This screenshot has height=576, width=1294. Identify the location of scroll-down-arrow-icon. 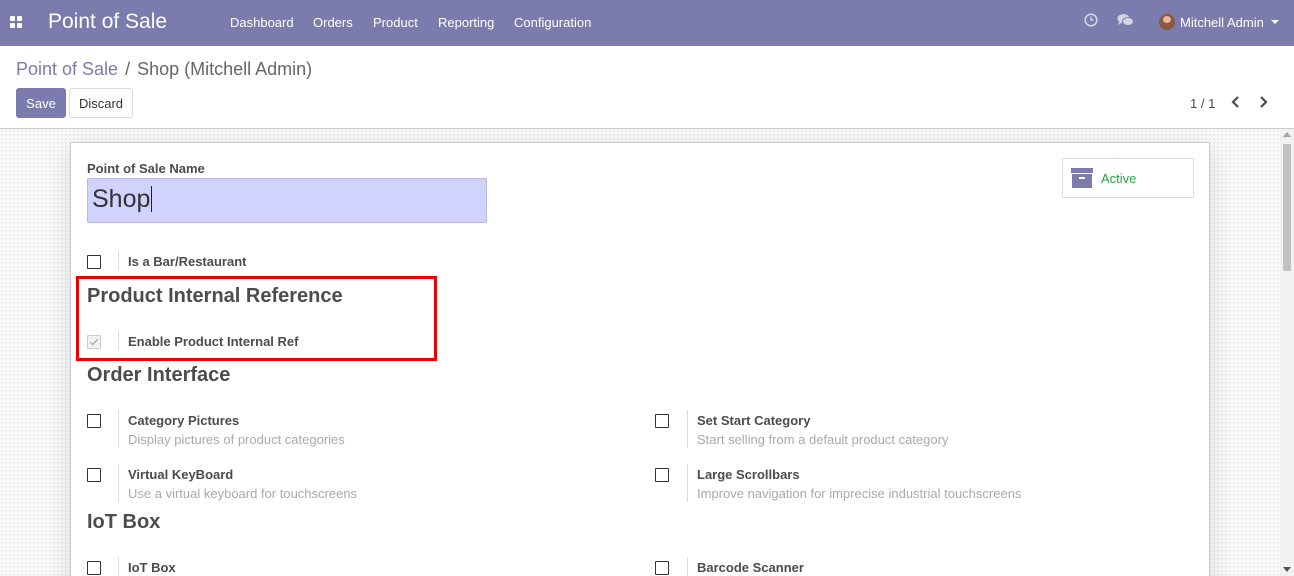
(1287, 569).